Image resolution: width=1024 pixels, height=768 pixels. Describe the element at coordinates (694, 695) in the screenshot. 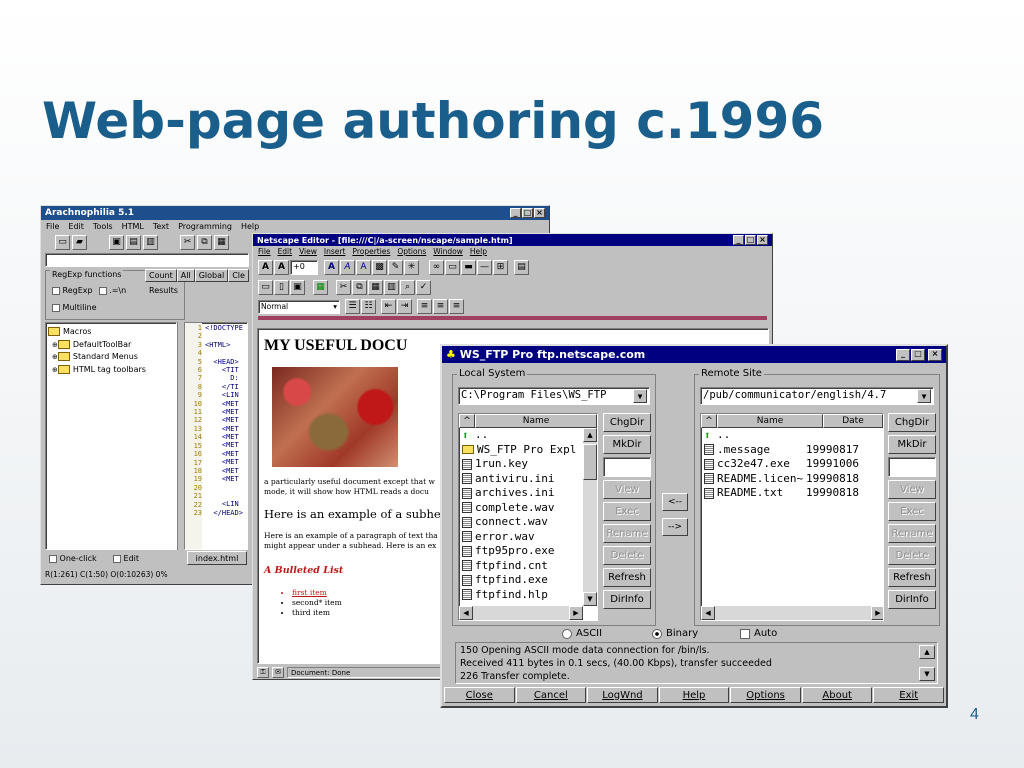

I see `help-button: Help` at that location.